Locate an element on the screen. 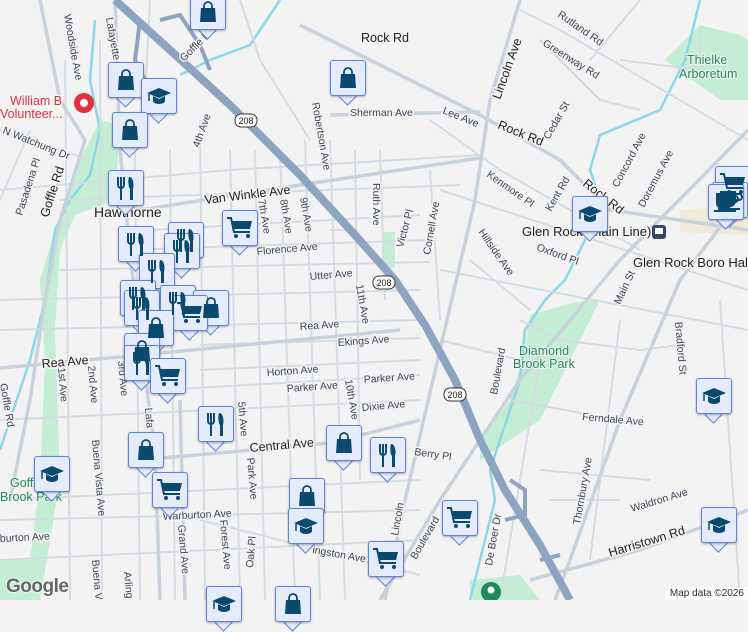 This screenshot has width=748, height=632. label-ekings-ave: Ekings Ave is located at coordinates (363, 341).